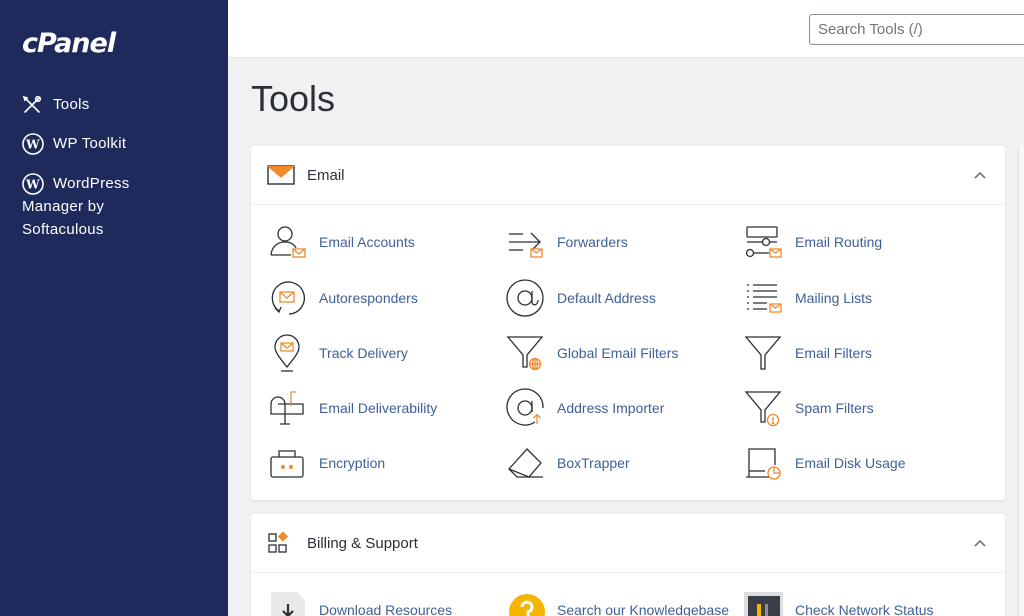  What do you see at coordinates (363, 353) in the screenshot?
I see `tool-label: Track Delivery` at bounding box center [363, 353].